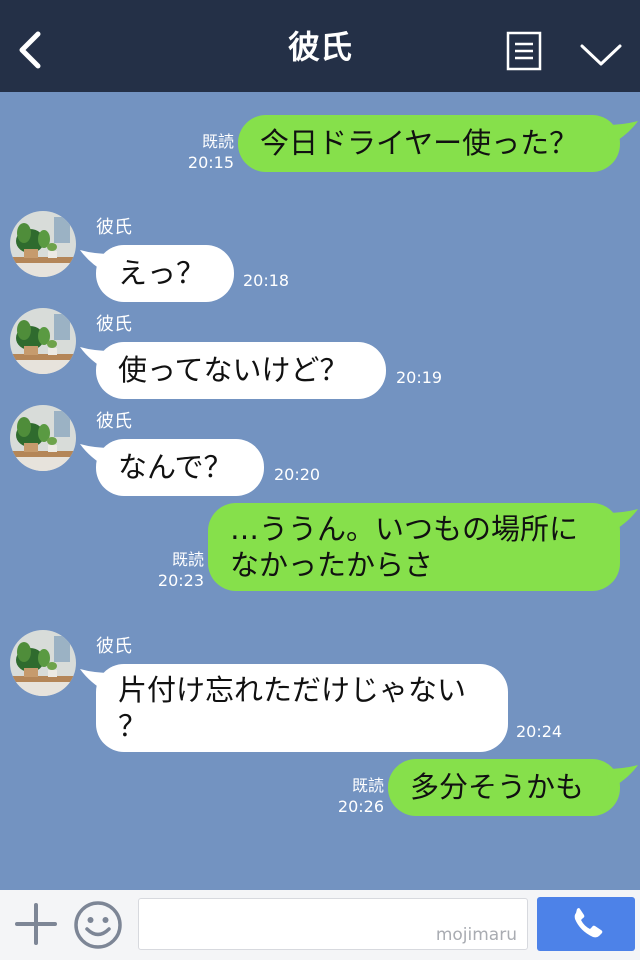 This screenshot has height=960, width=640. Describe the element at coordinates (601, 53) in the screenshot. I see `chevron-down-icon` at that location.